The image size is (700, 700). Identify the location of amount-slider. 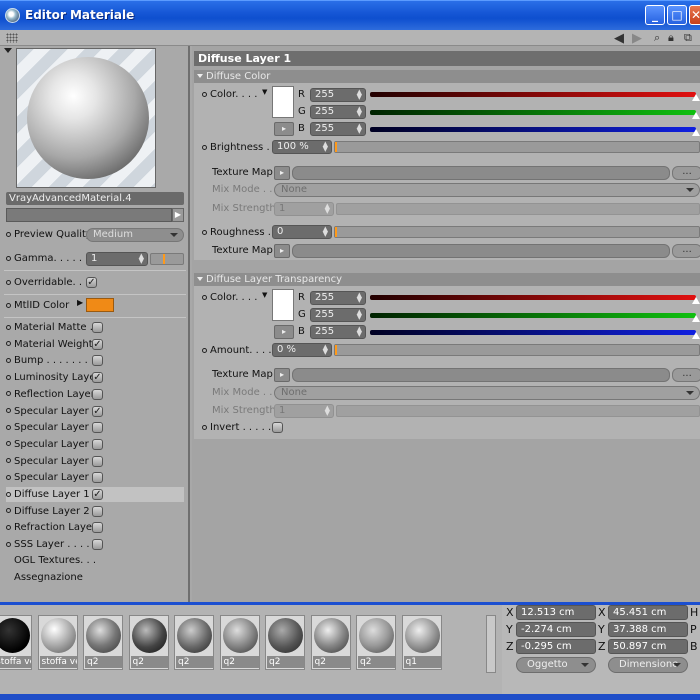
(517, 350).